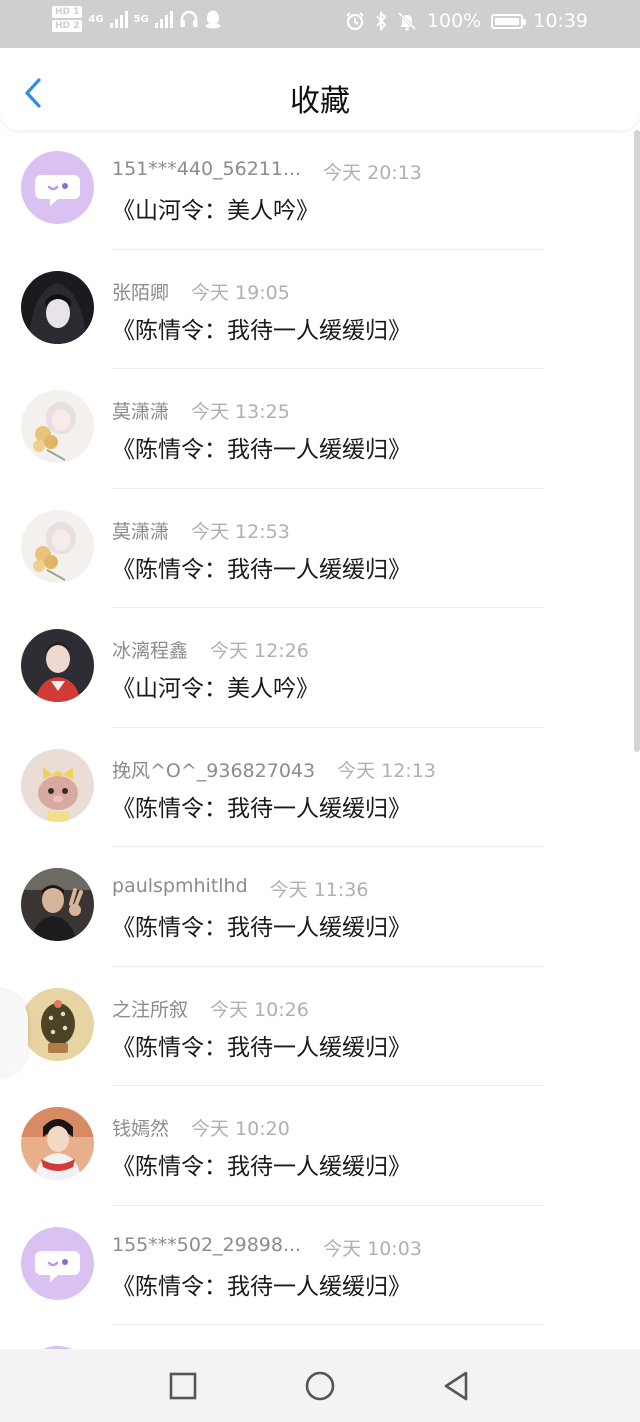 The image size is (640, 1422). I want to click on status-bar-left: HD 1 HD 2 4G 5G, so click(136, 19).